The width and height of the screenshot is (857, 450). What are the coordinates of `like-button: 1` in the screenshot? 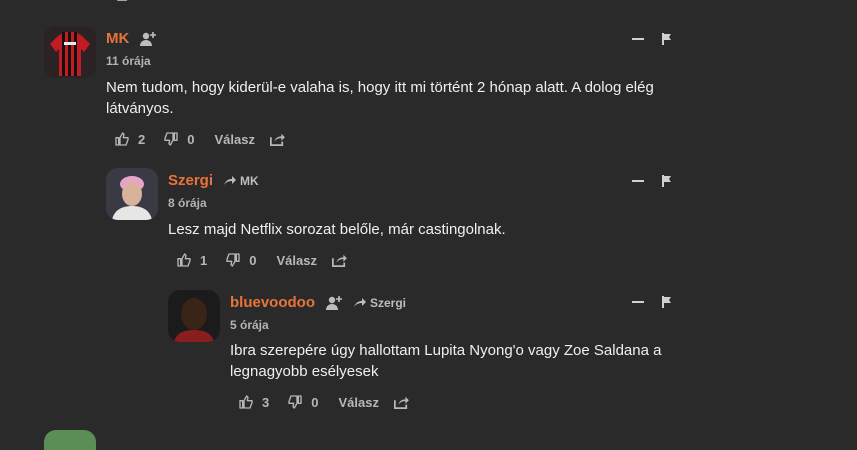 It's located at (191, 260).